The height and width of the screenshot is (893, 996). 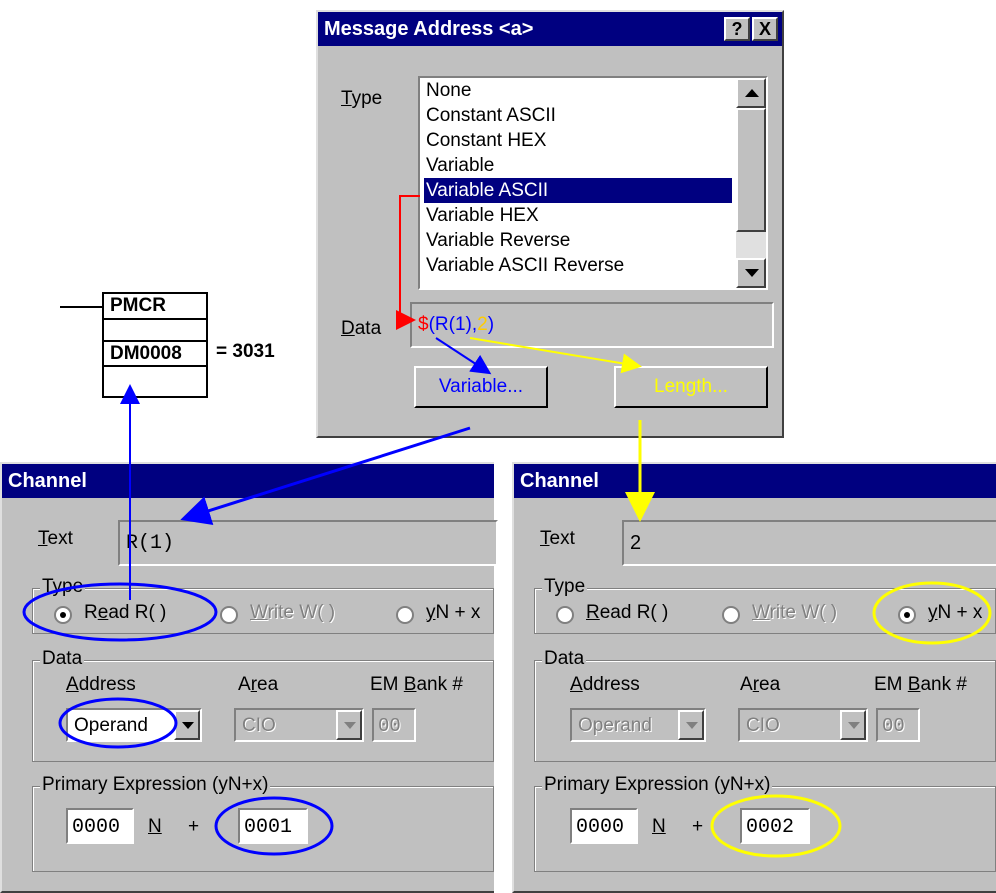 I want to click on dialog-title: Message Address <a>, so click(x=429, y=29).